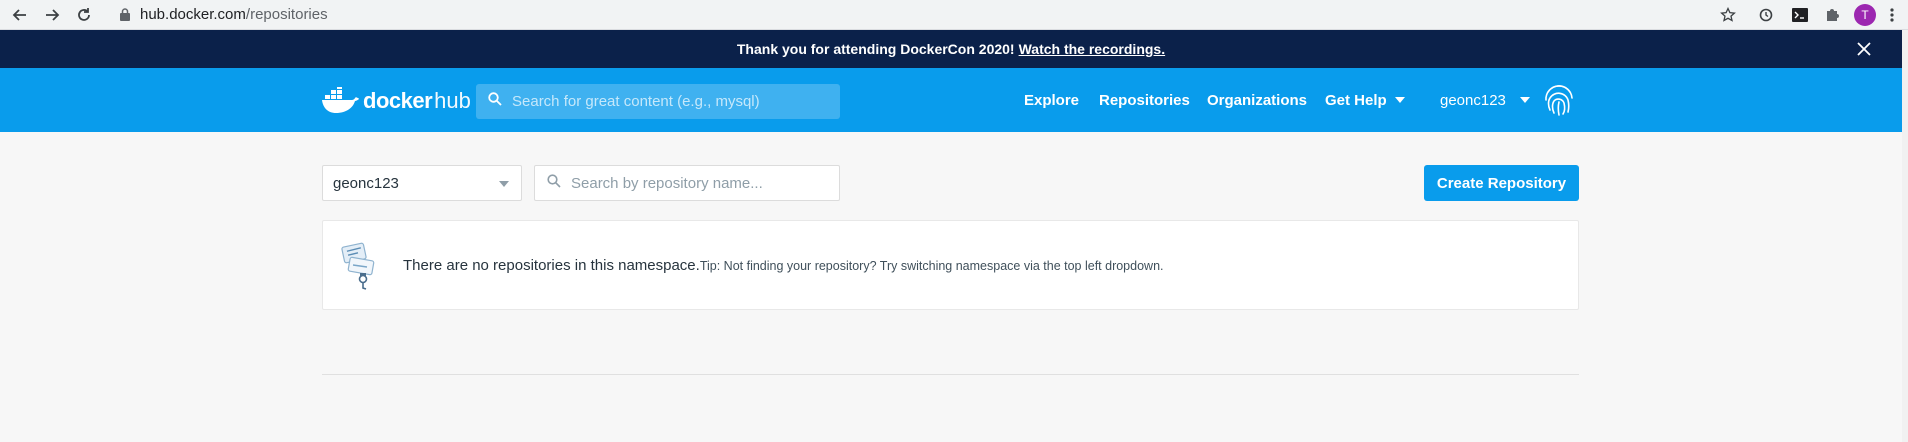  What do you see at coordinates (193, 14) in the screenshot?
I see `url-host: hub.docker.com` at bounding box center [193, 14].